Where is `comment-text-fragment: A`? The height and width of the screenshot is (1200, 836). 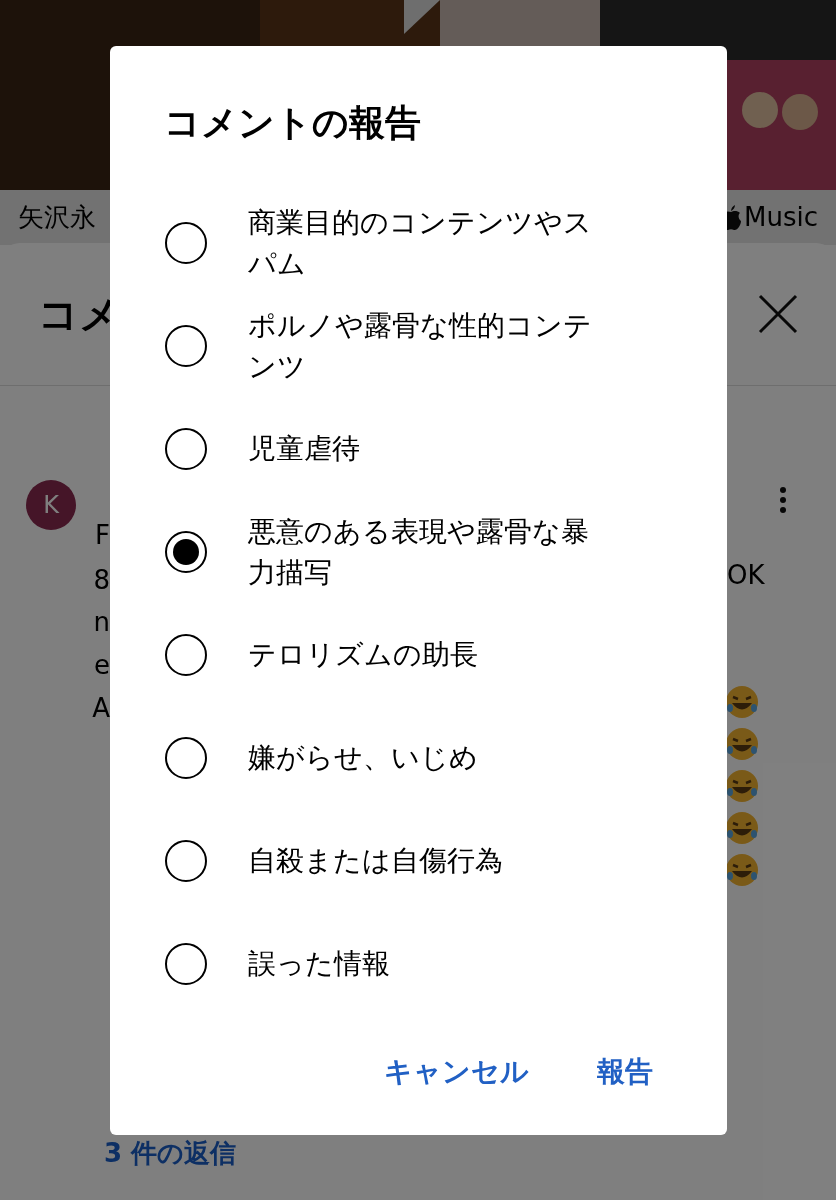
comment-text-fragment: A is located at coordinates (101, 708).